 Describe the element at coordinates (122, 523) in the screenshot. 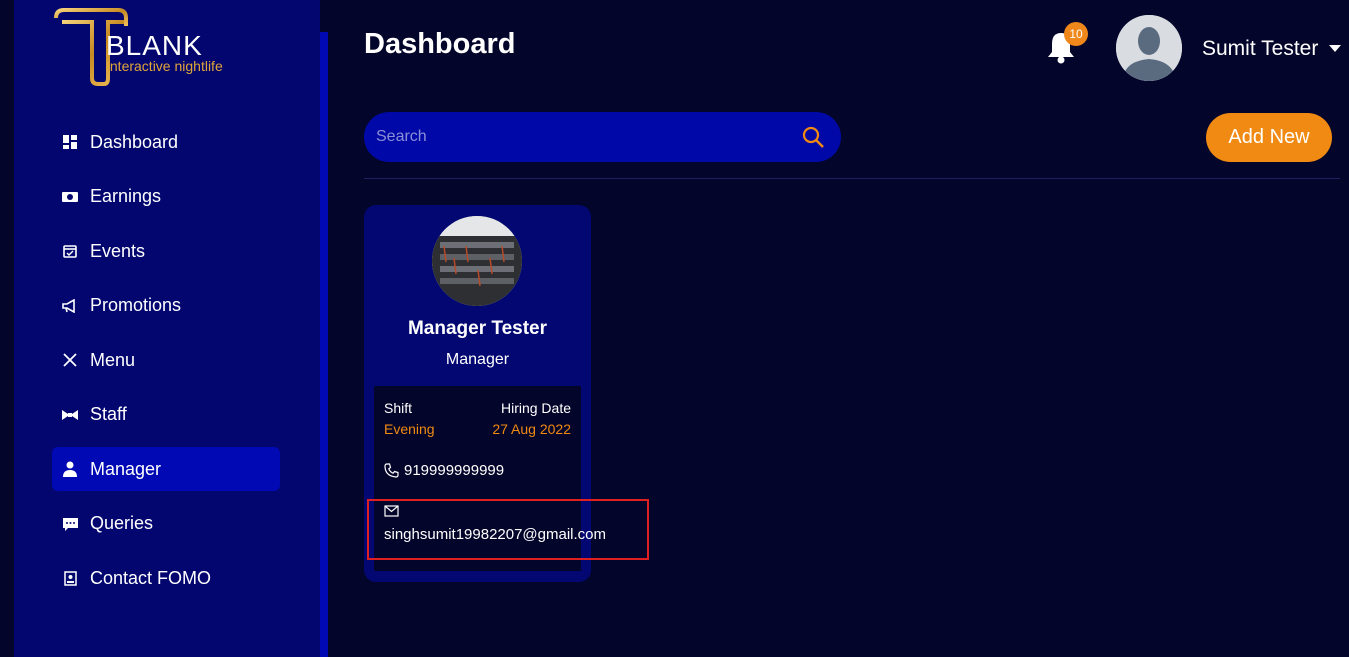

I see `sidebar-item-label: Queries` at that location.